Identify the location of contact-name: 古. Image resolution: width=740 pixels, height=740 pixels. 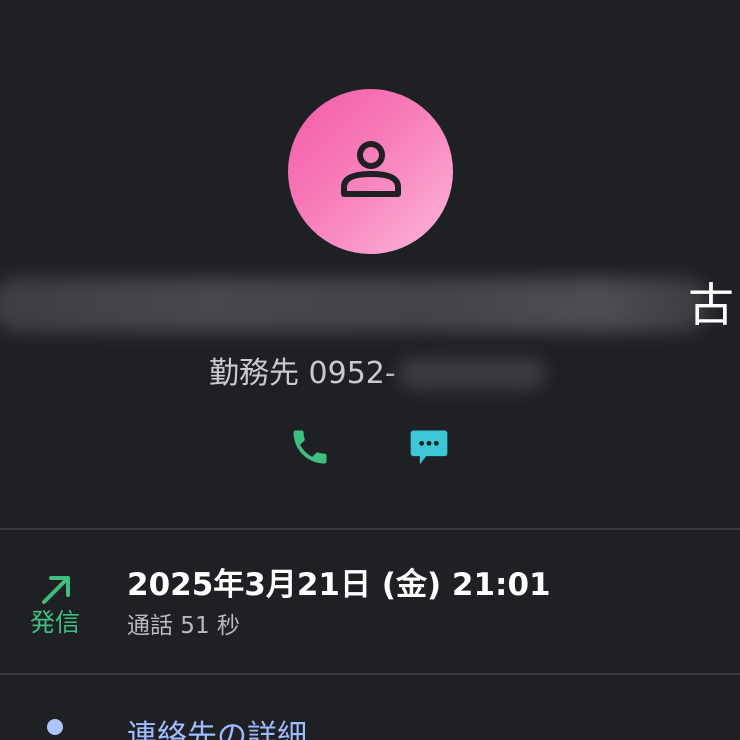
(370, 308).